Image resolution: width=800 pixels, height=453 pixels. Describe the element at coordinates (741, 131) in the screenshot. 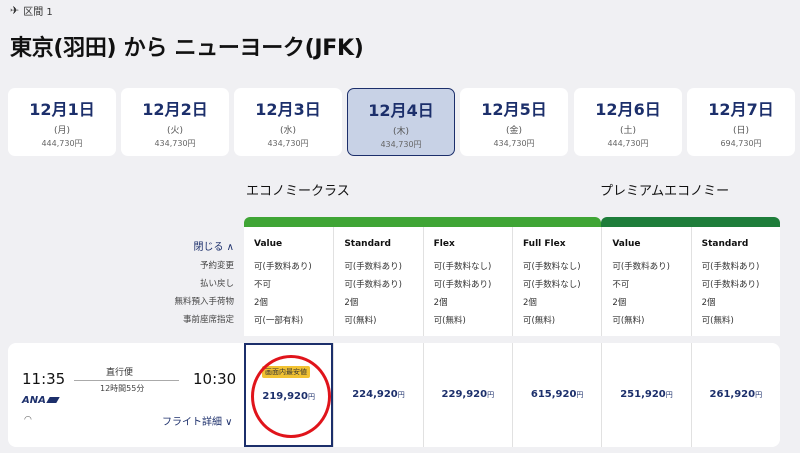

I see `date-weekday: (日)` at that location.